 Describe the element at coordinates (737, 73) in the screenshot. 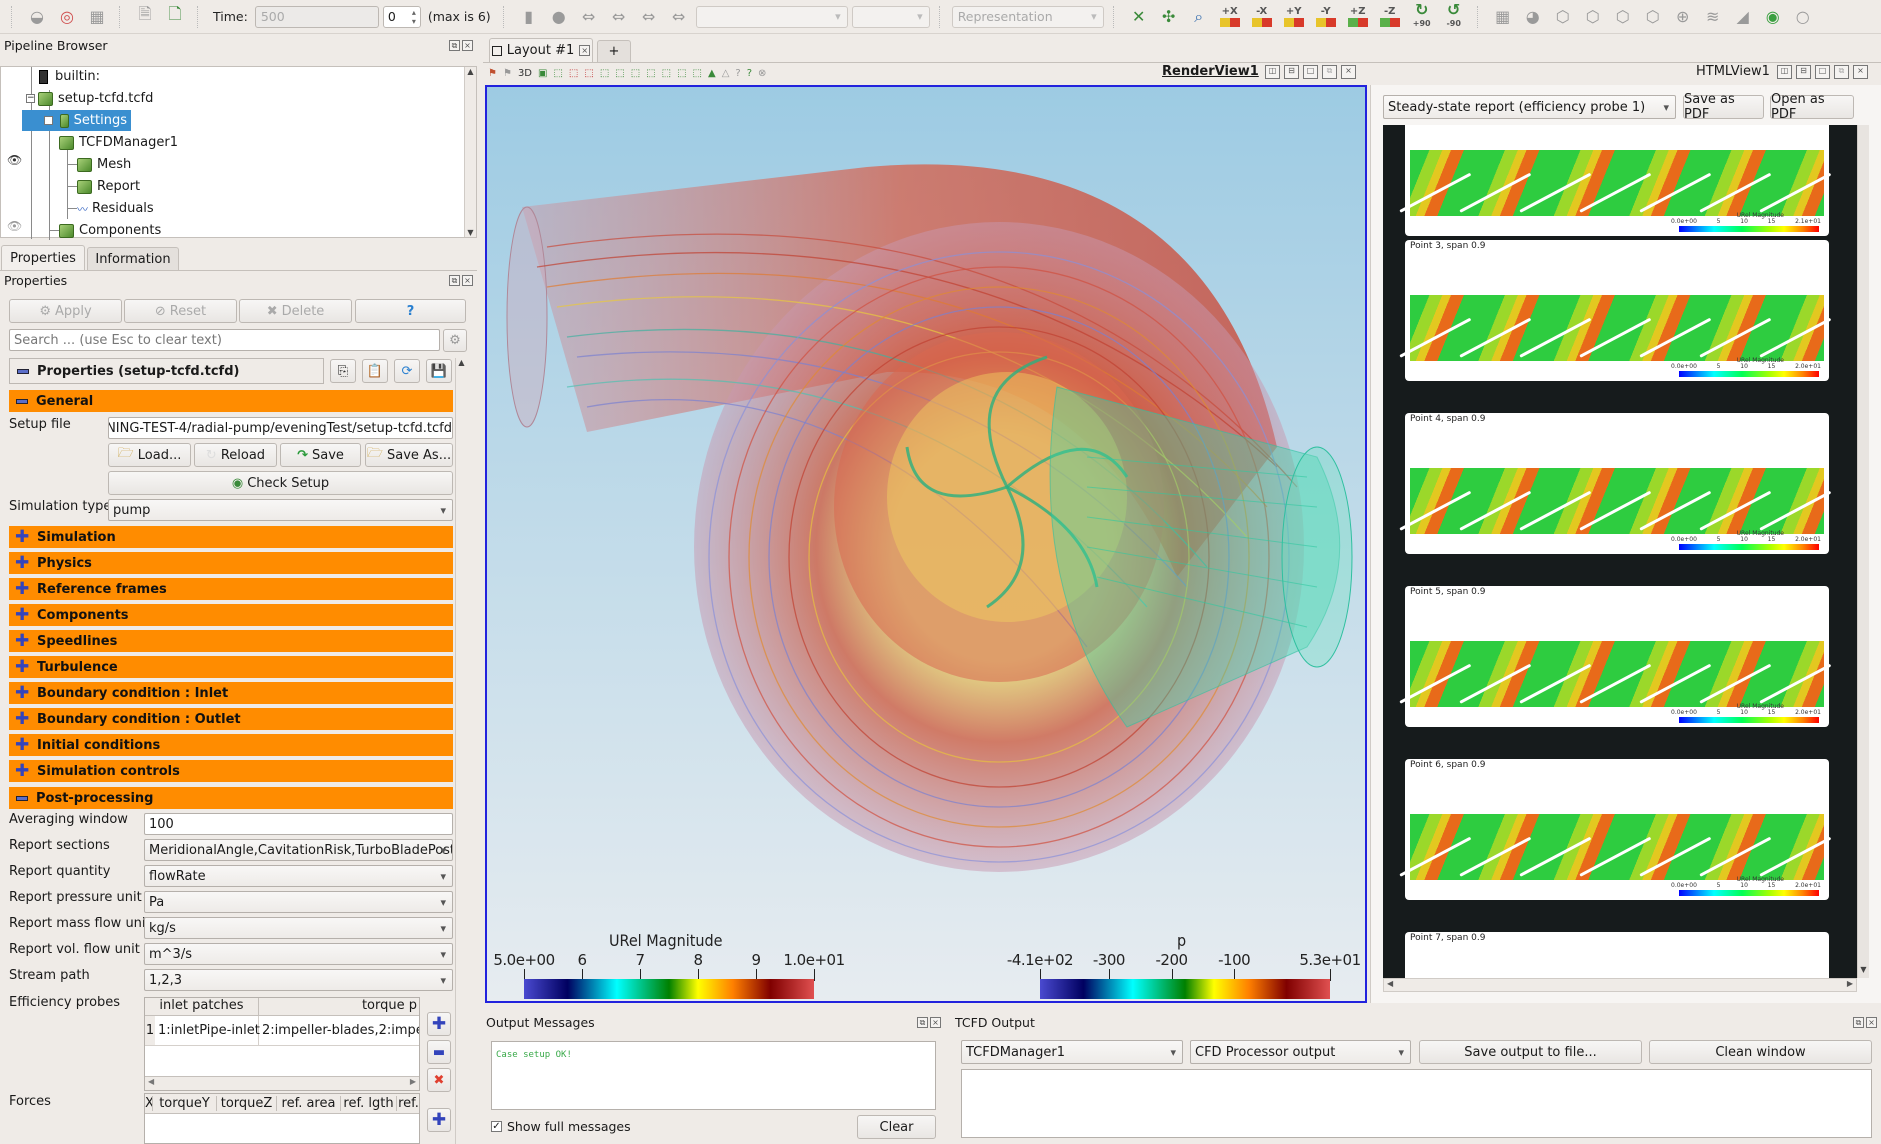

I see `query-icon: ?` at that location.